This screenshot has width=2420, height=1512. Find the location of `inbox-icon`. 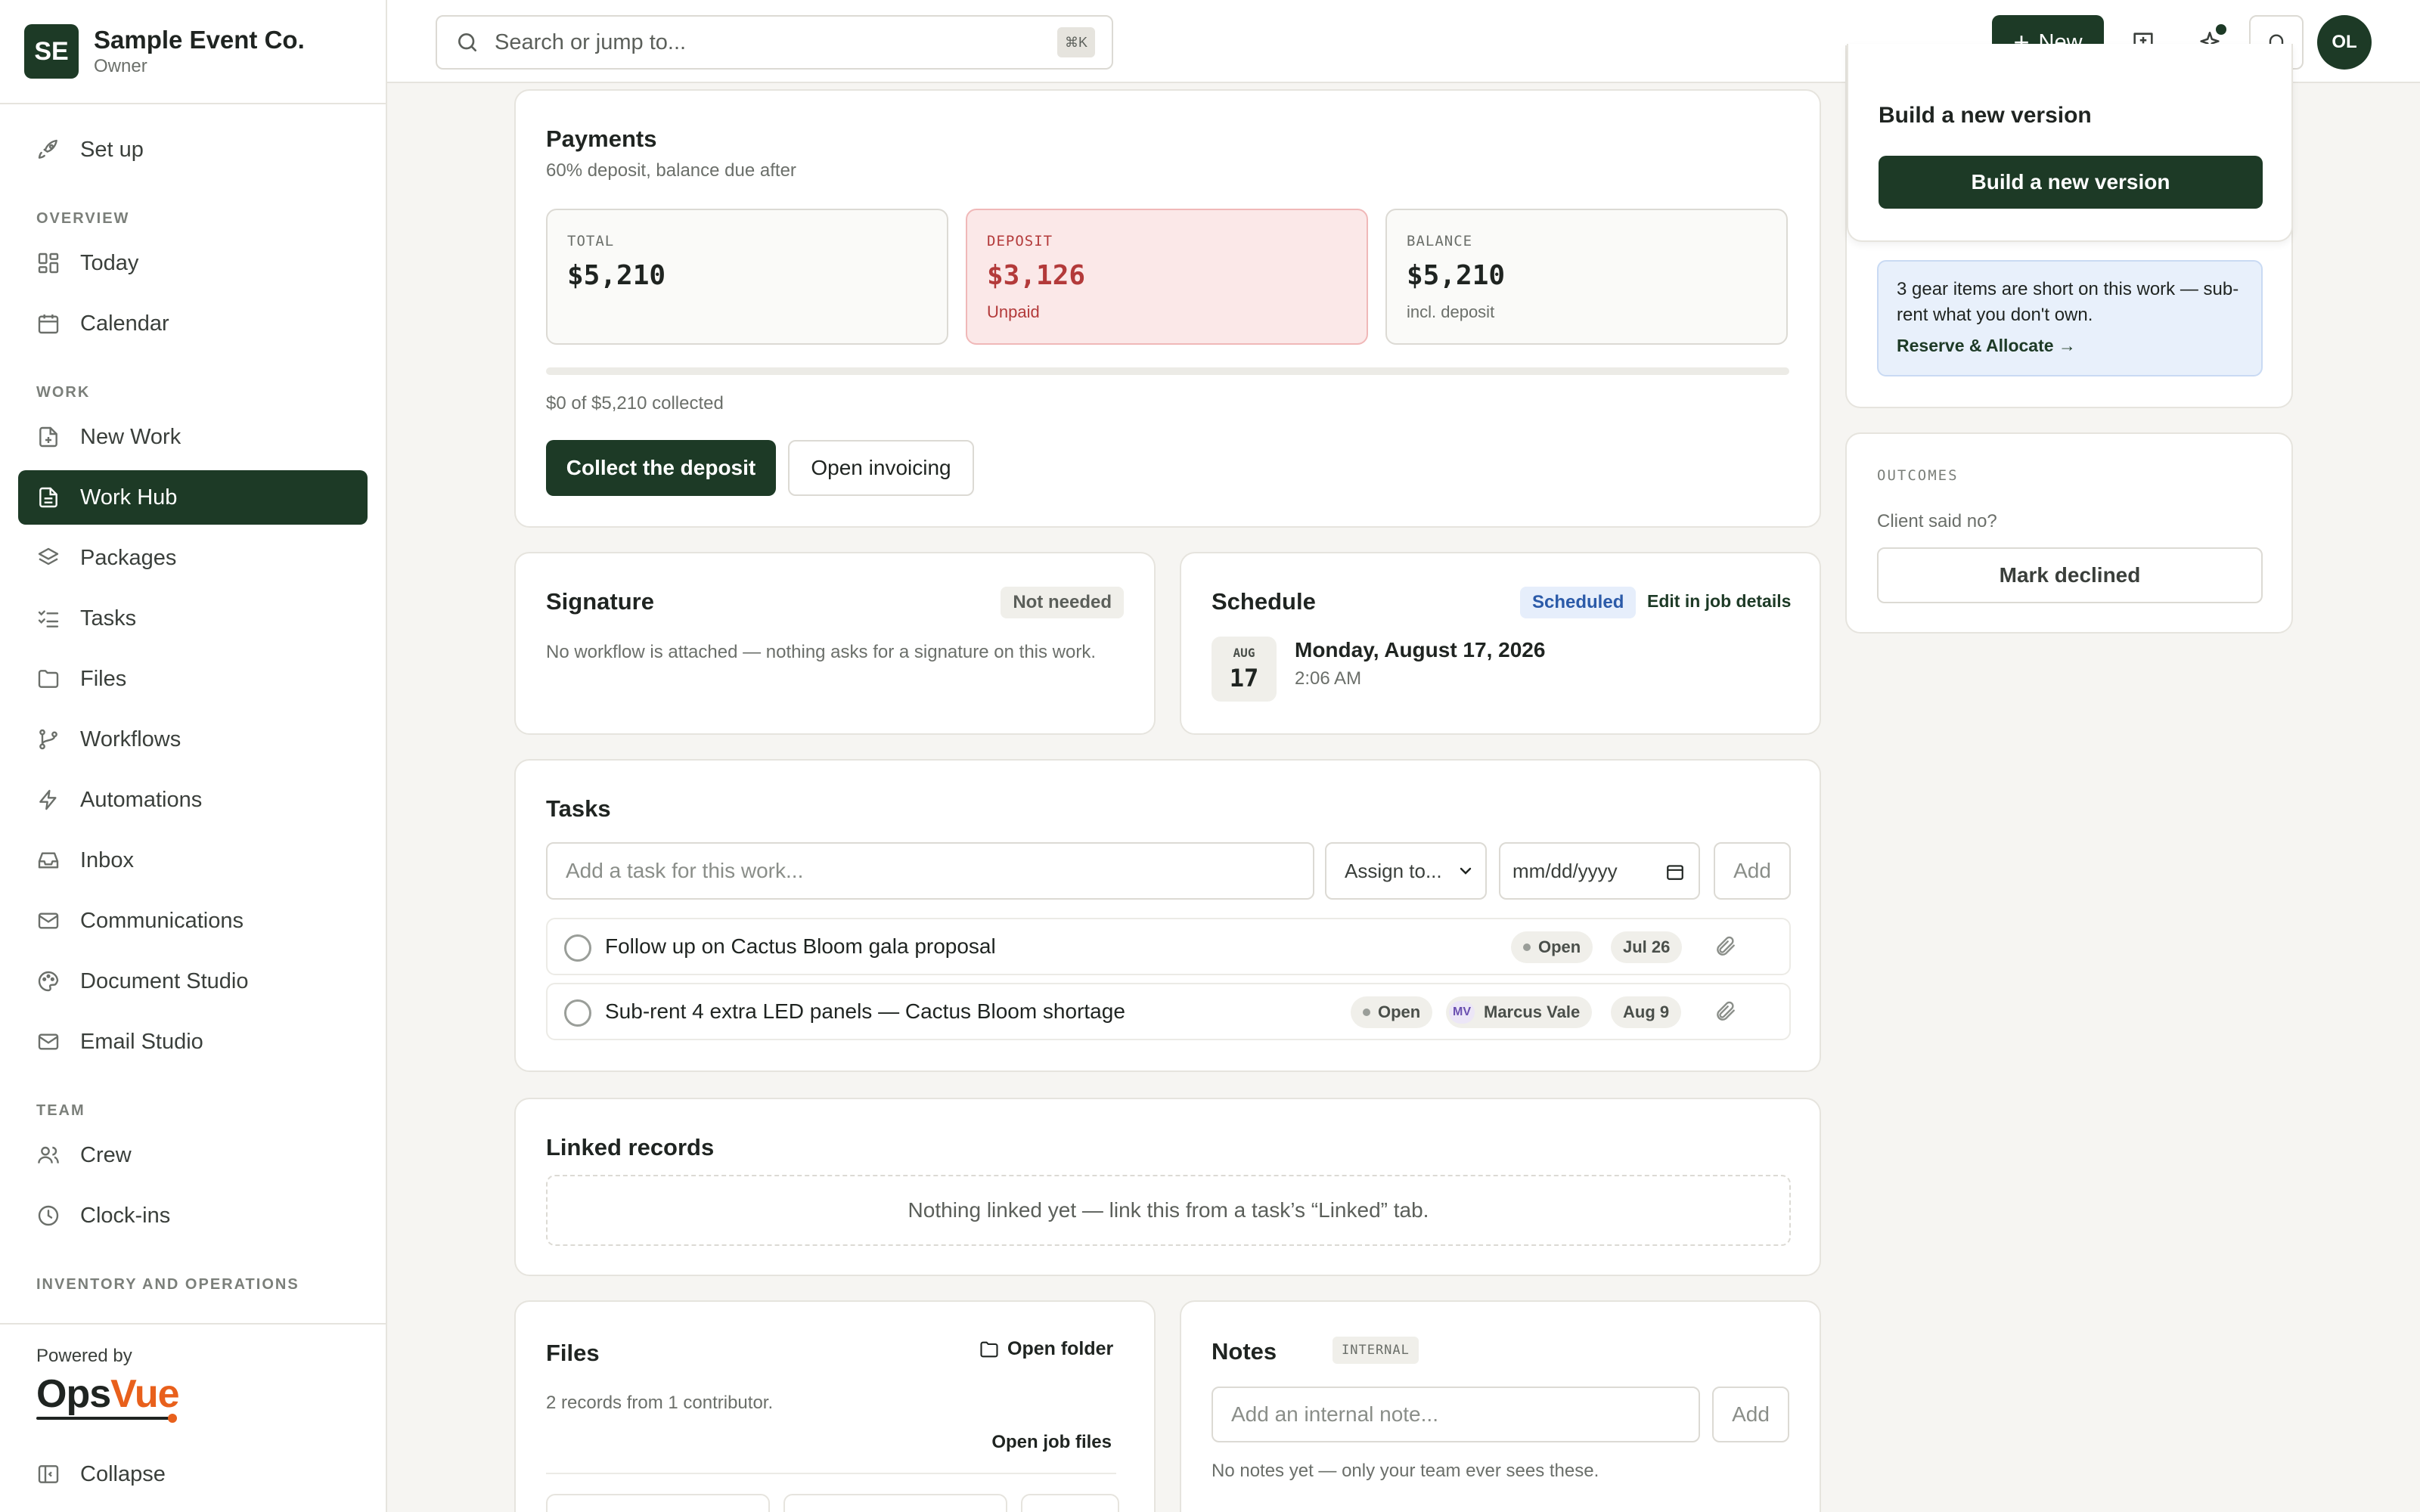

inbox-icon is located at coordinates (48, 861).